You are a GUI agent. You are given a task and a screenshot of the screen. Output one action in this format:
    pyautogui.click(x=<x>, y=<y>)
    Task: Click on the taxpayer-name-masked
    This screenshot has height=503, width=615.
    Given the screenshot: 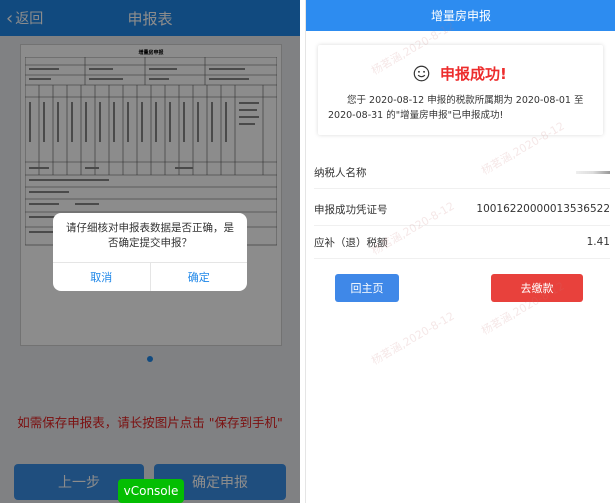 What is the action you would take?
    pyautogui.click(x=593, y=172)
    